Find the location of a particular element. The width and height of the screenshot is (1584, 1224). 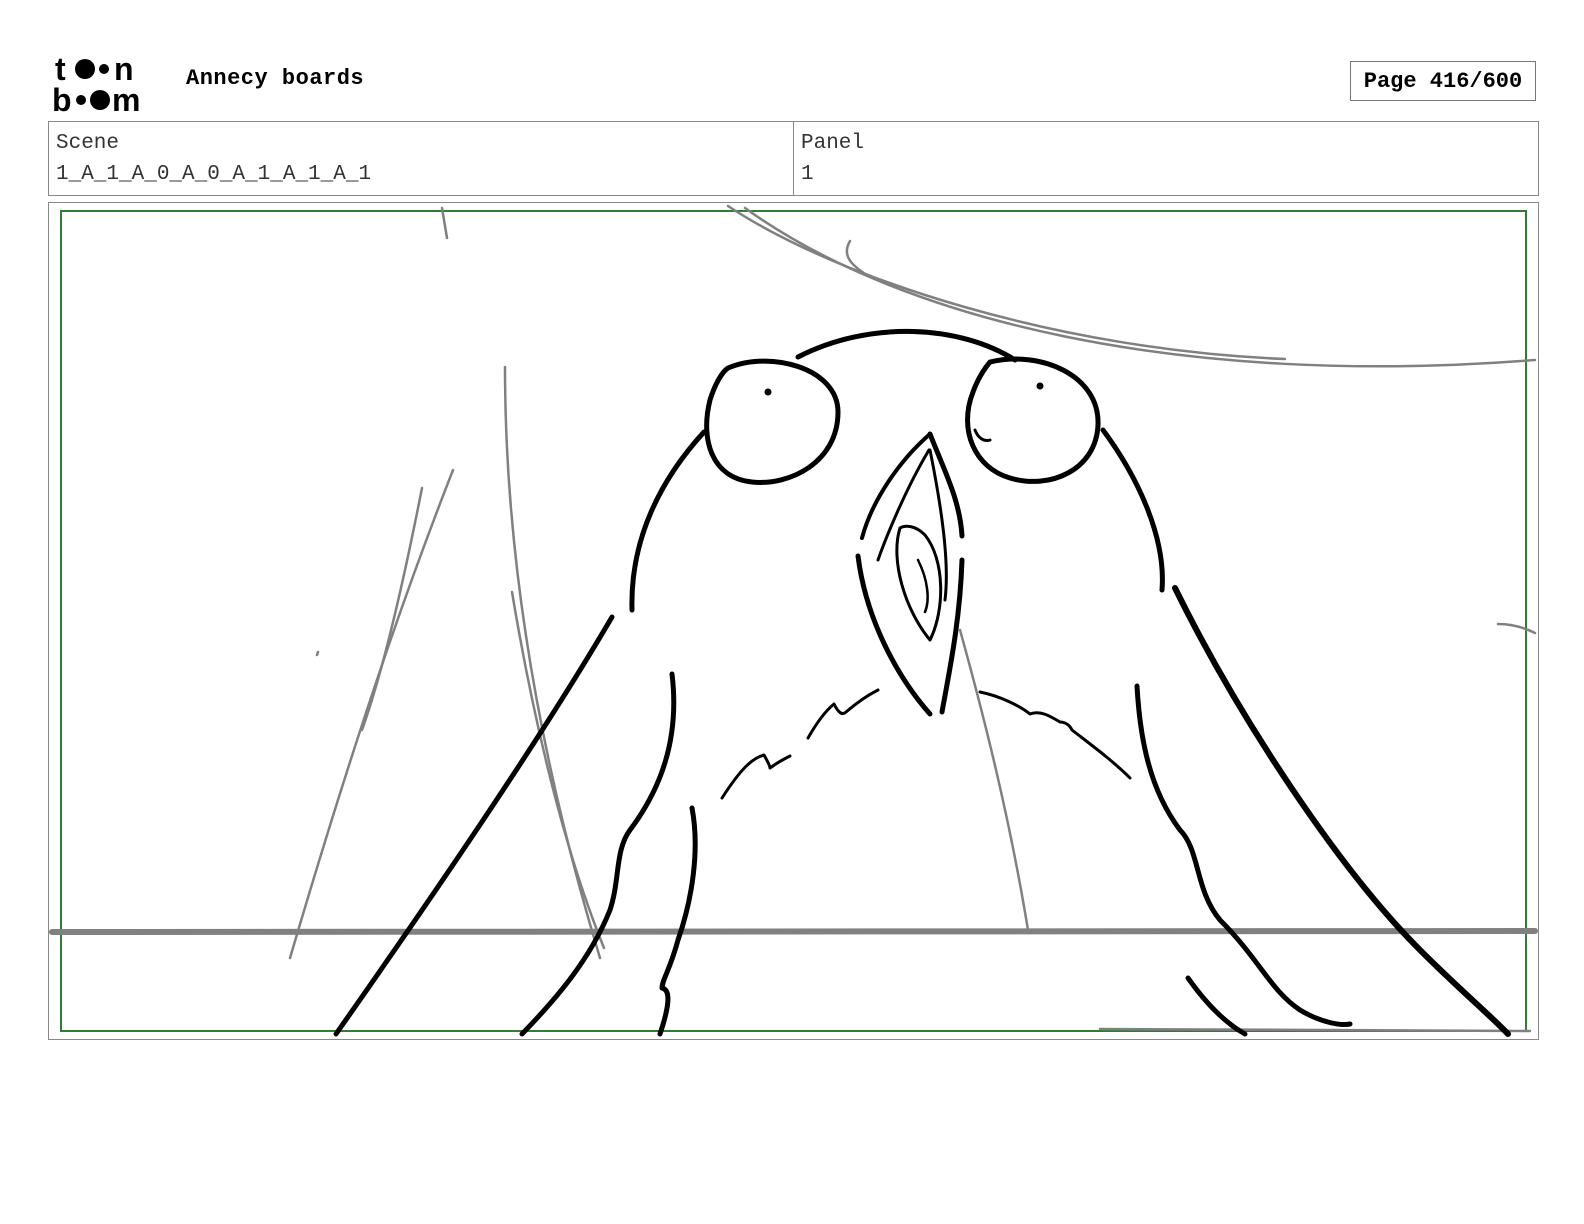

scene-cell: Scene 1_A_1_A_0_A_0_A_1_A_1_A_1 is located at coordinates (421, 158).